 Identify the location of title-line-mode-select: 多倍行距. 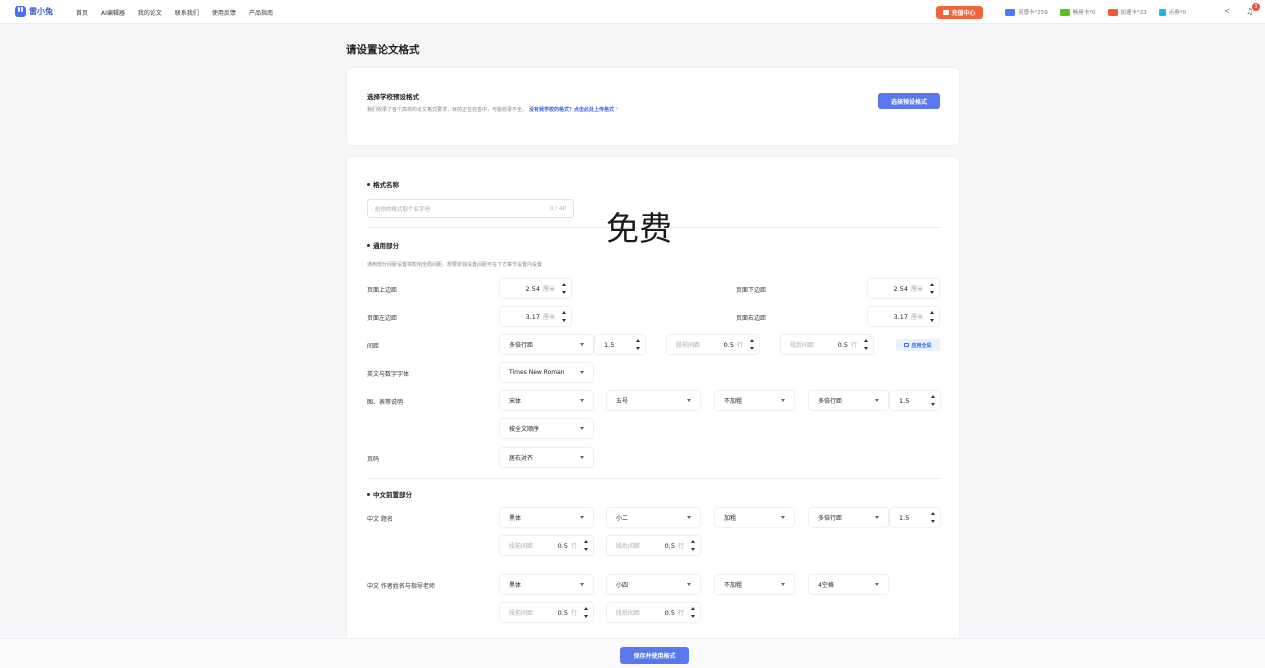
(848, 517).